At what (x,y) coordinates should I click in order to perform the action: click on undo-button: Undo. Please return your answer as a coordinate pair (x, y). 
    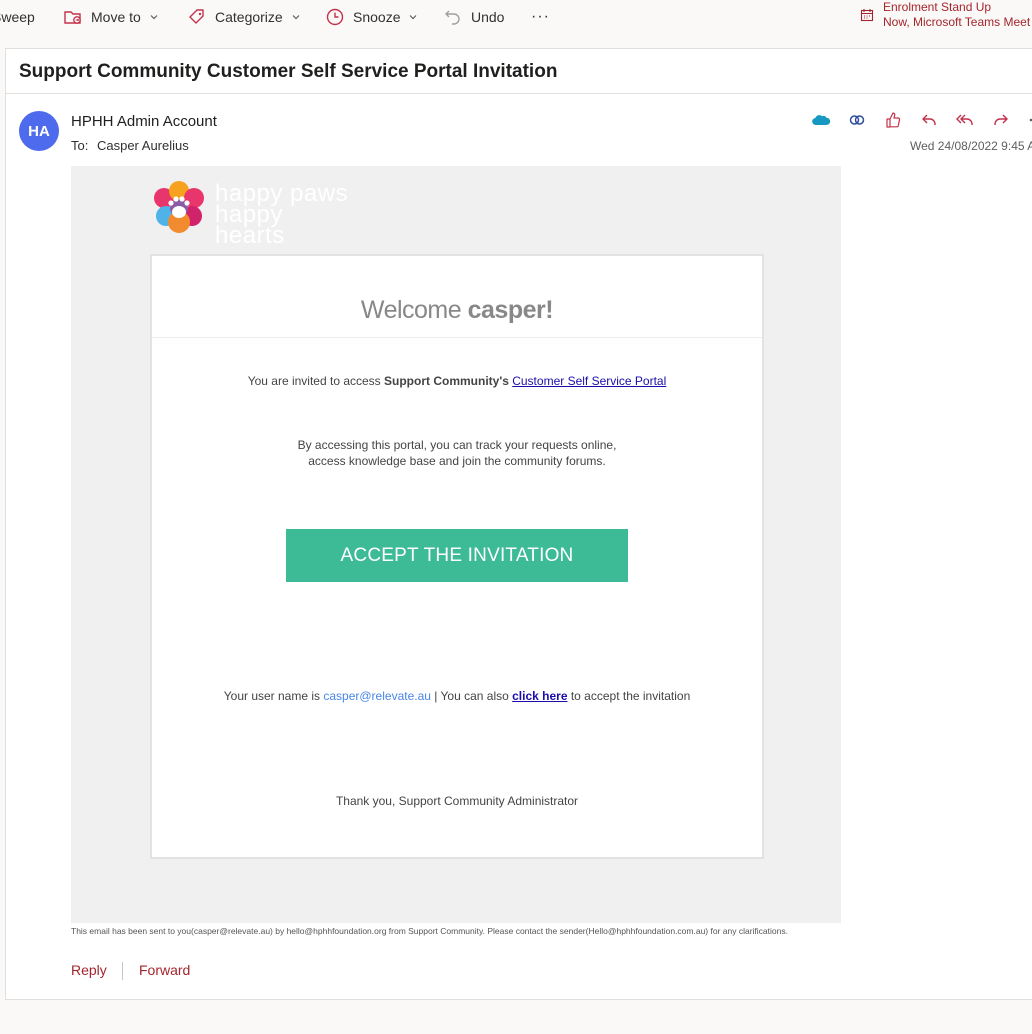
    Looking at the image, I should click on (473, 17).